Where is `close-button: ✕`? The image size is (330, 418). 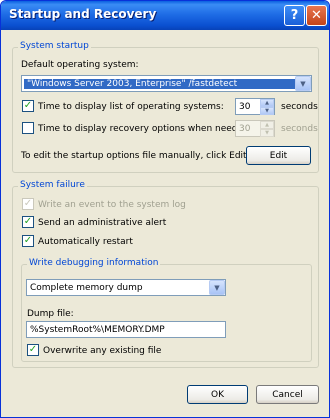
close-button: ✕ is located at coordinates (316, 15).